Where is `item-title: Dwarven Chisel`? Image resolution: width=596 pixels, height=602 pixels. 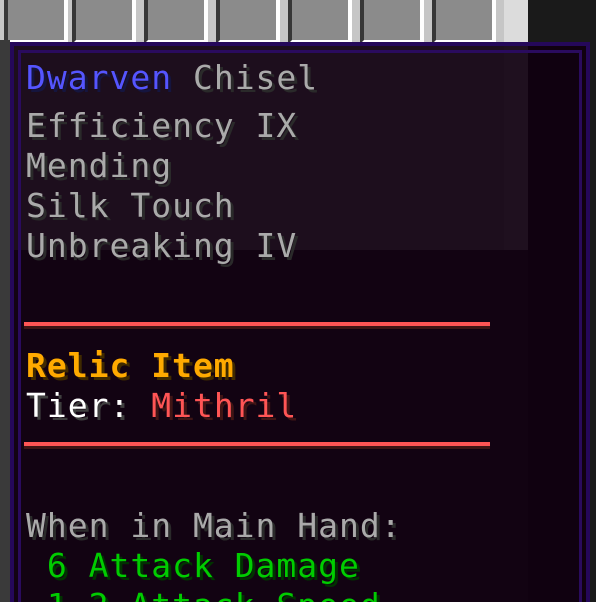
item-title: Dwarven Chisel is located at coordinates (172, 78).